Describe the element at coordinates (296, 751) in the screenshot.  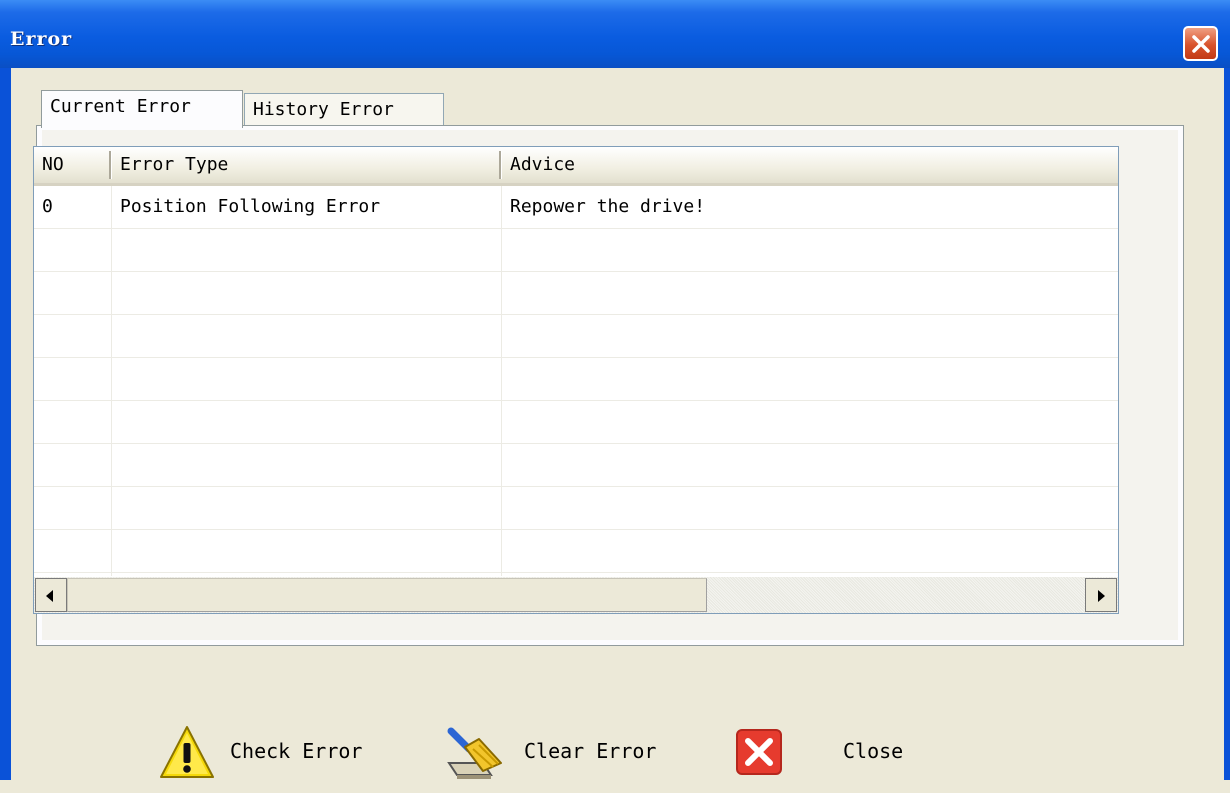
I see `check-error-label: Check Error` at that location.